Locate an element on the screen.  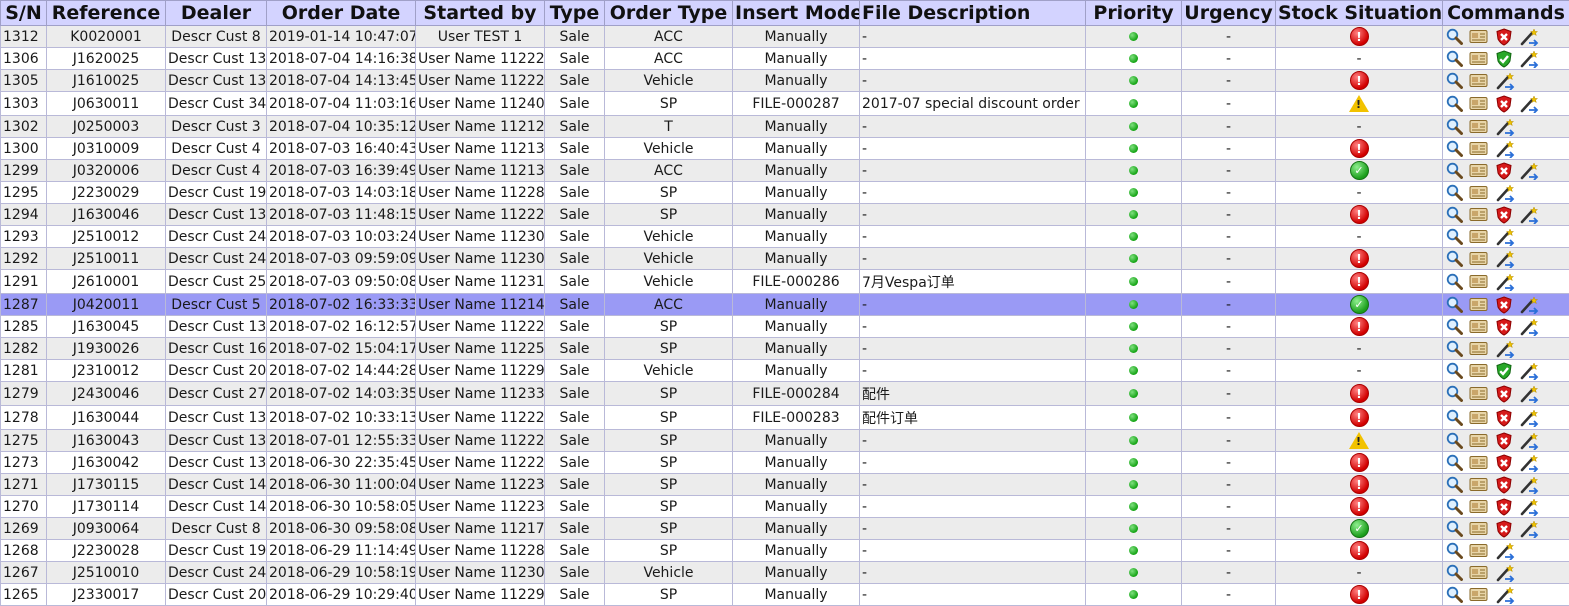
column-header-order-type: Order Type is located at coordinates (669, 13).